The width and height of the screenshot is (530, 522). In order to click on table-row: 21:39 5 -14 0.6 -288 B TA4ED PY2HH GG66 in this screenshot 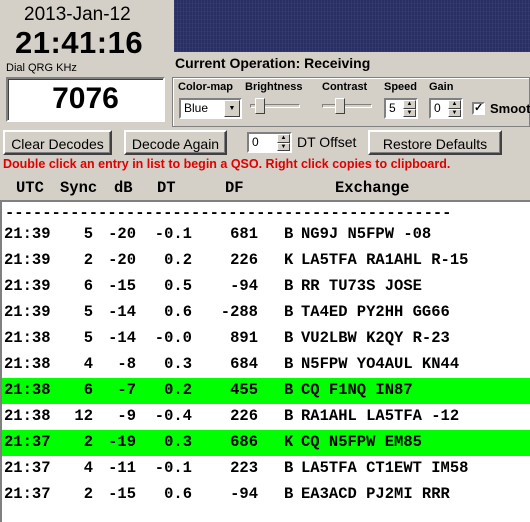, I will do `click(266, 313)`.